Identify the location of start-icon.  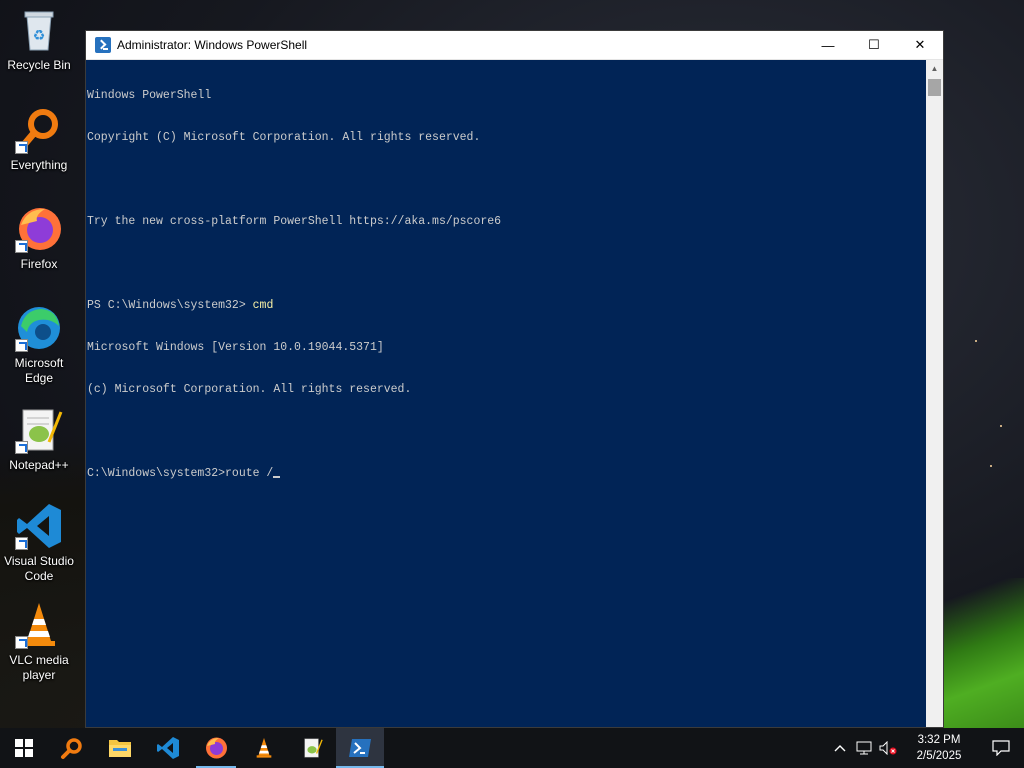
(24, 748).